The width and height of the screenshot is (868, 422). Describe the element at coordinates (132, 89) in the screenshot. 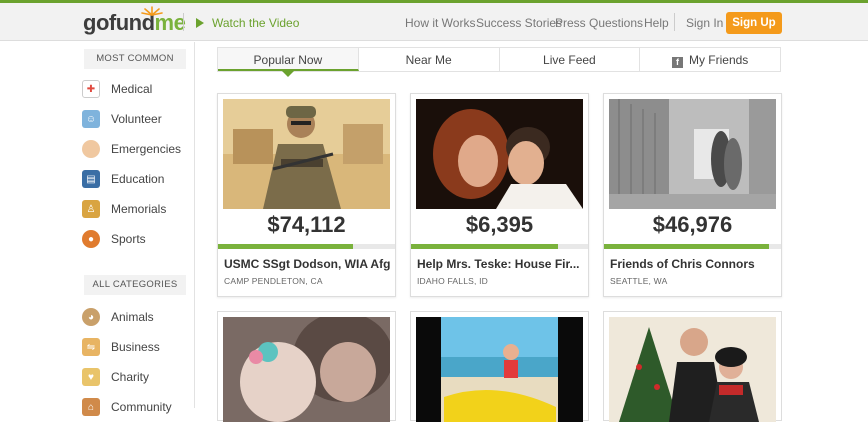

I see `category-label: Medical` at that location.